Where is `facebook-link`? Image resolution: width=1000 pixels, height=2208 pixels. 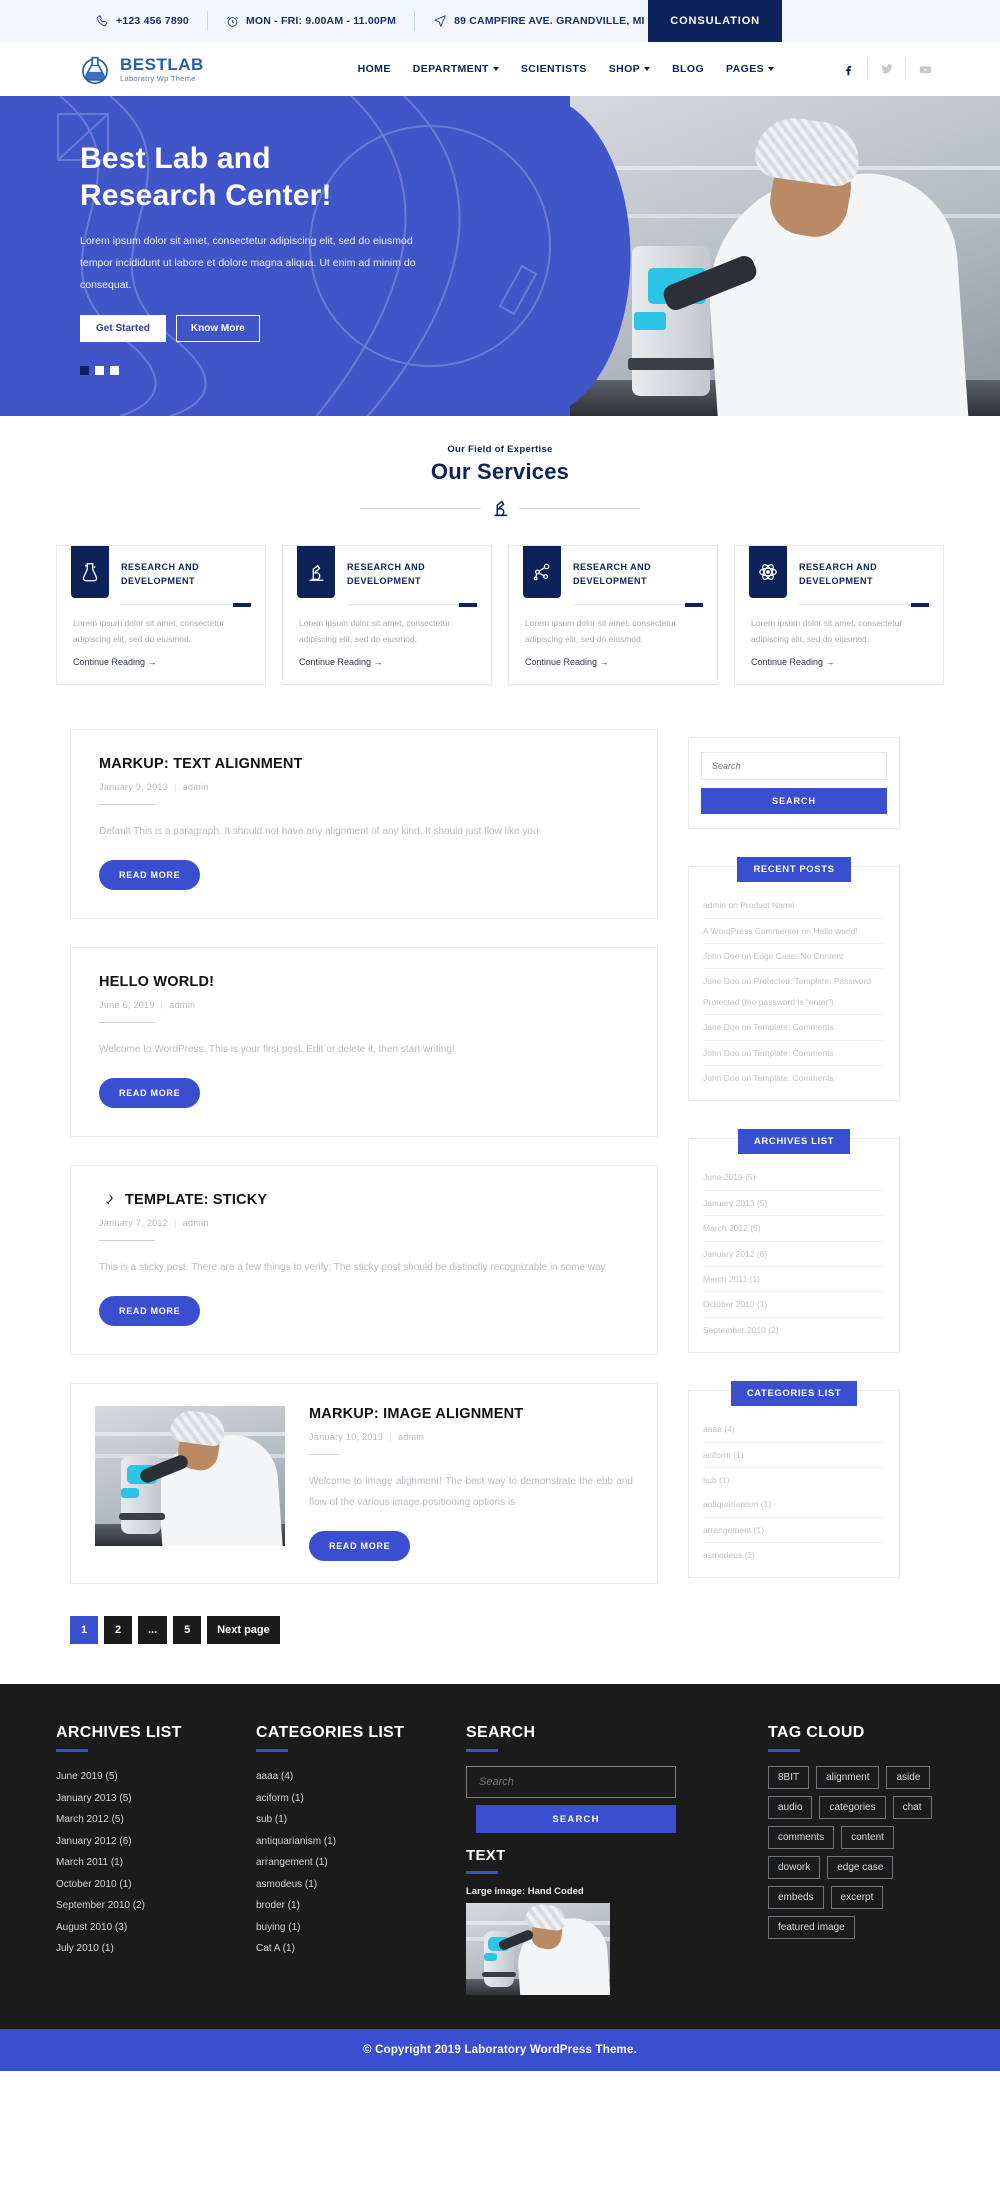
facebook-link is located at coordinates (849, 69).